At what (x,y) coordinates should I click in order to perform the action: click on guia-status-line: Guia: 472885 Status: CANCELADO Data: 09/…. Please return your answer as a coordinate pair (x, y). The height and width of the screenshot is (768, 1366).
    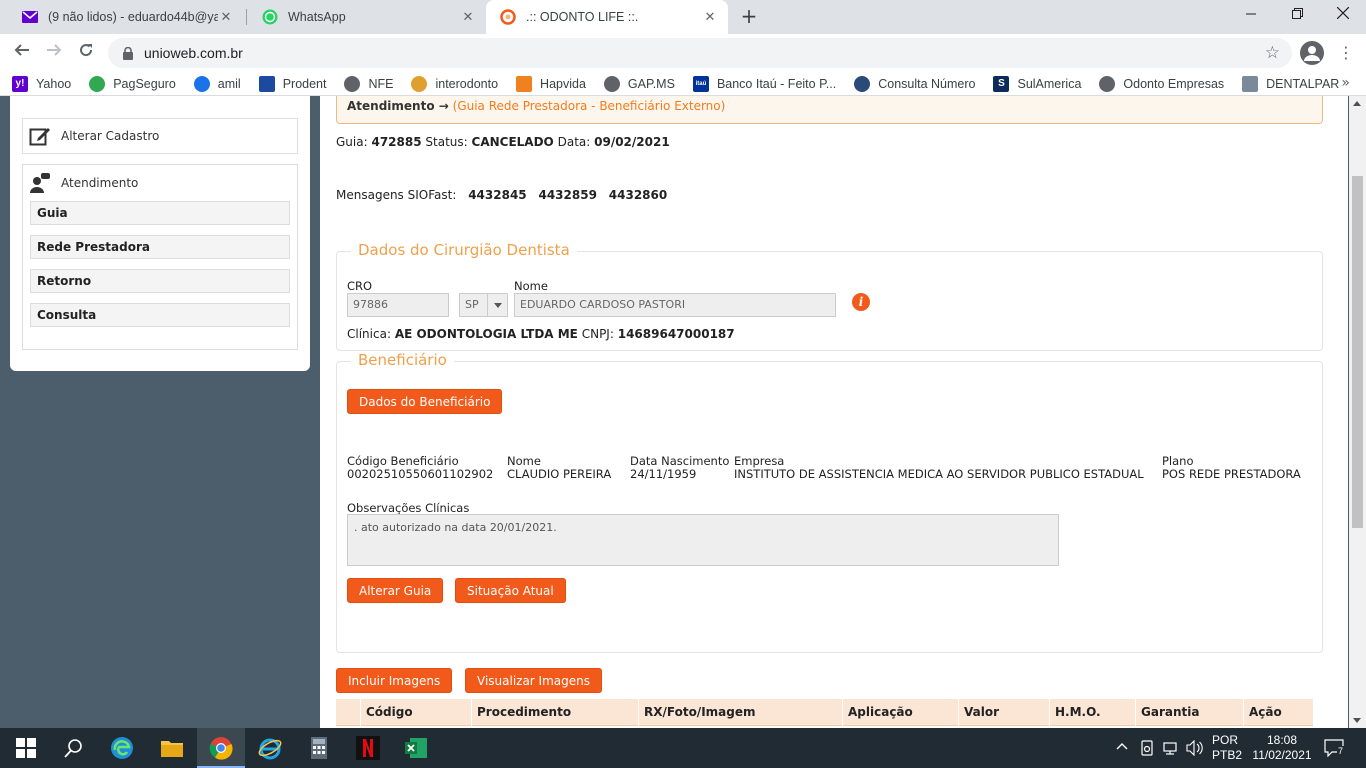
    Looking at the image, I should click on (503, 142).